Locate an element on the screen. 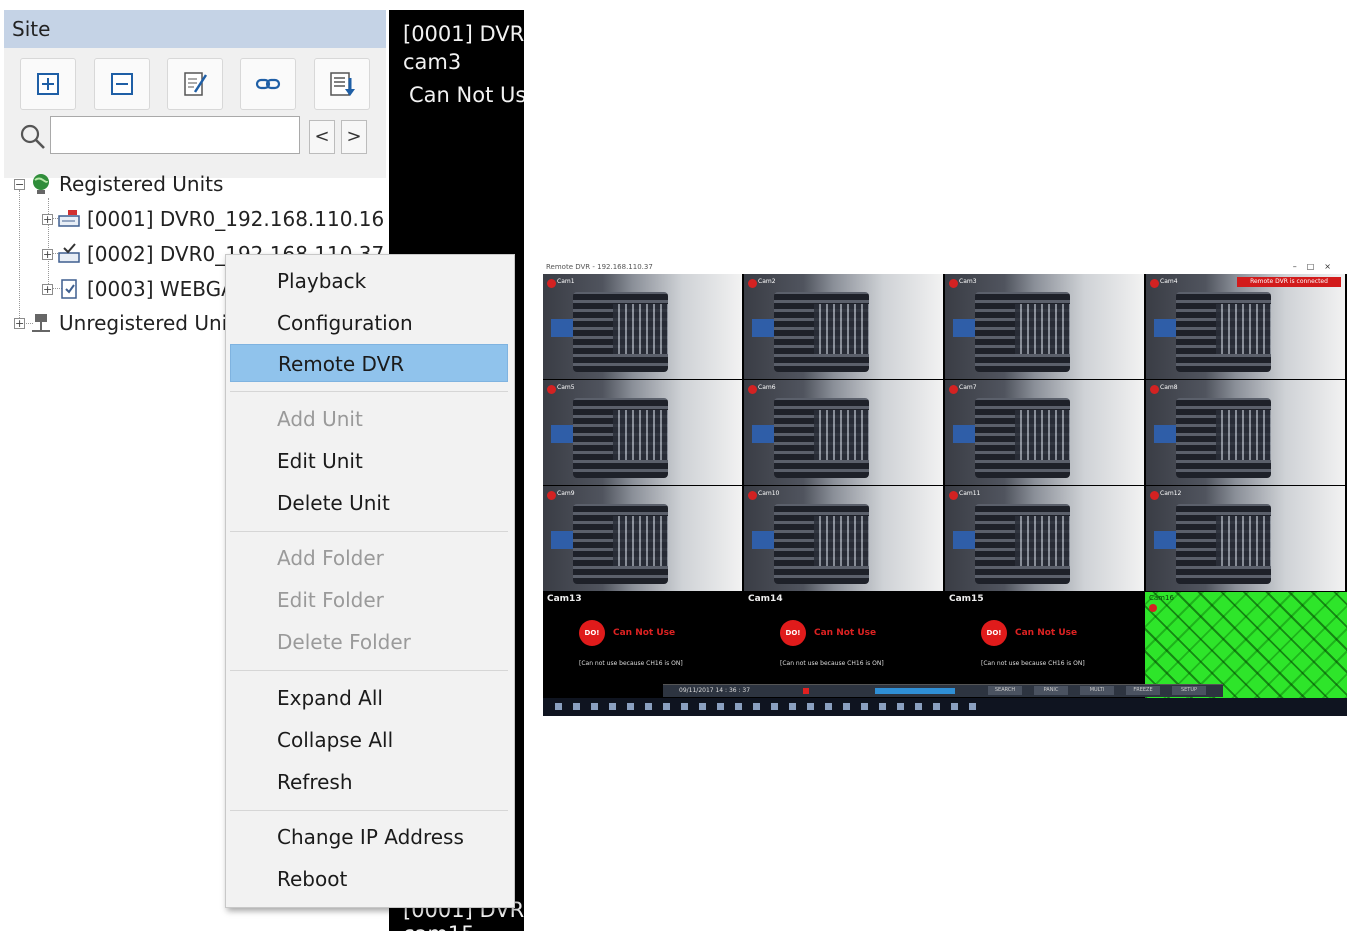 Image resolution: width=1350 pixels, height=931 pixels. camera-title: [0001] DVR0_ is located at coordinates (463, 34).